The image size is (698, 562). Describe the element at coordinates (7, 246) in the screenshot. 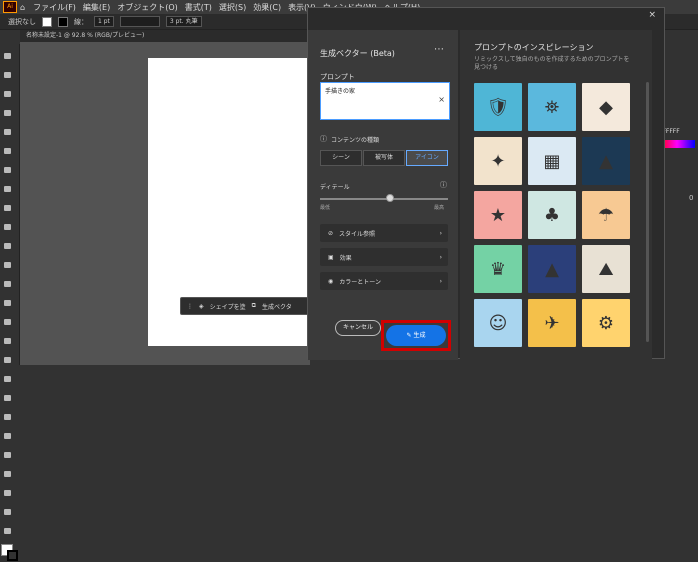

I see `rotate-tool-icon` at that location.